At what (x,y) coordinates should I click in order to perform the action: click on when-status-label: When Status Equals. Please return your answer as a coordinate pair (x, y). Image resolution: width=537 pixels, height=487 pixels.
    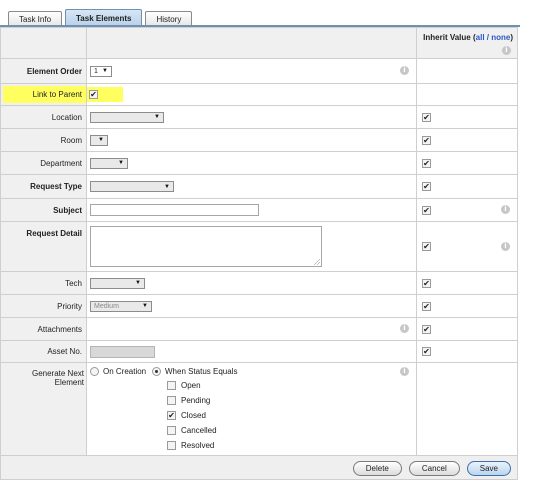
    Looking at the image, I should click on (201, 371).